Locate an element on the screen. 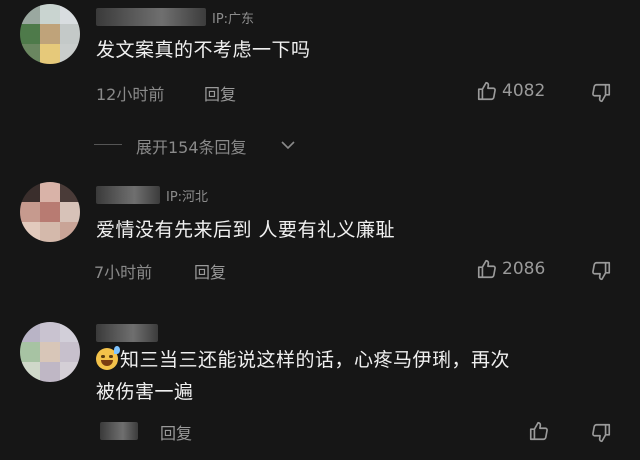 Image resolution: width=640 pixels, height=460 pixels. like-button: 4082 is located at coordinates (510, 91).